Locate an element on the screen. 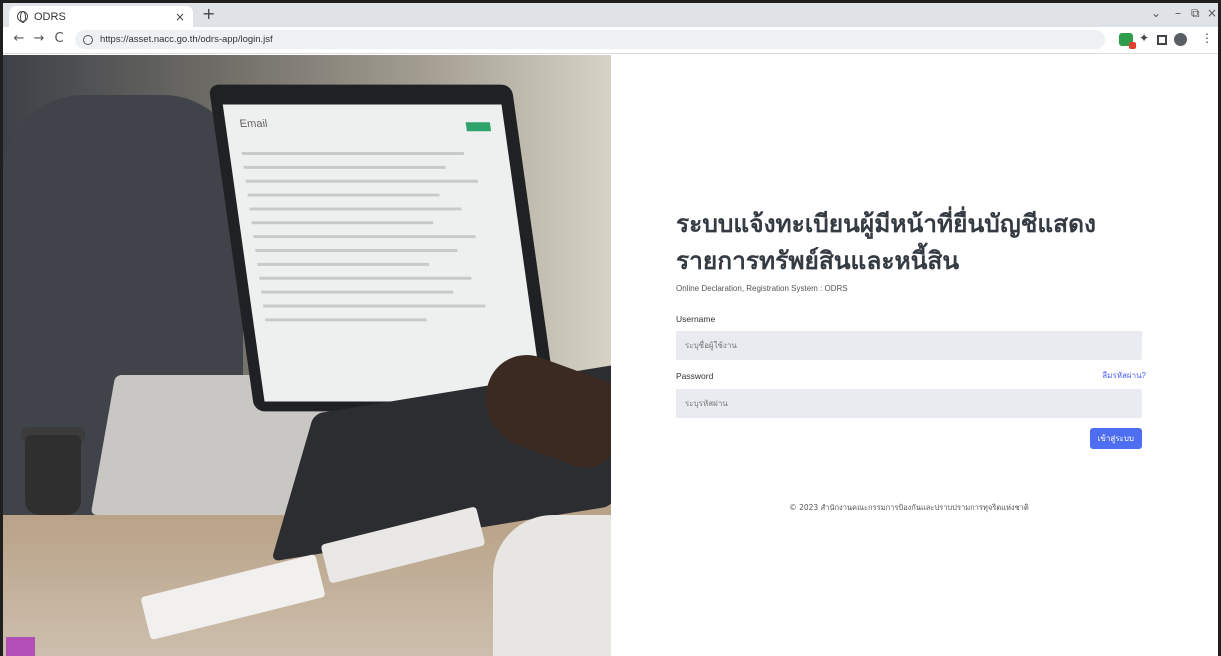 The width and height of the screenshot is (1221, 656). globe-icon is located at coordinates (22, 17).